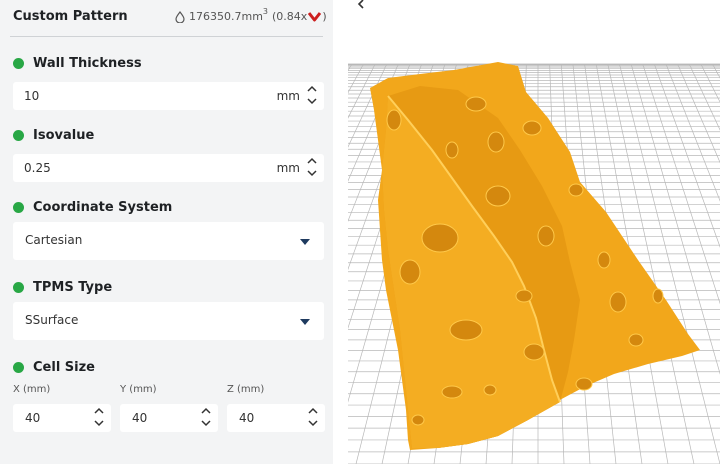 The width and height of the screenshot is (720, 464). I want to click on cell-size-x-label: X (mm), so click(32, 389).